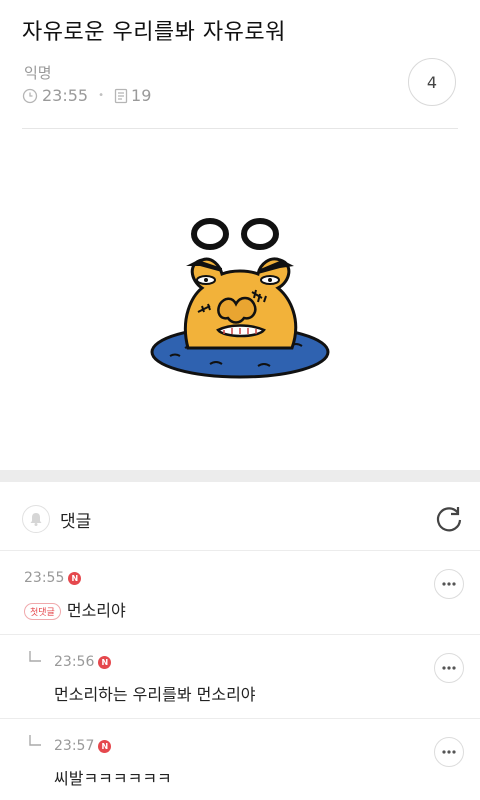 This screenshot has height=800, width=480. What do you see at coordinates (44, 578) in the screenshot?
I see `comment-time: 23:55` at bounding box center [44, 578].